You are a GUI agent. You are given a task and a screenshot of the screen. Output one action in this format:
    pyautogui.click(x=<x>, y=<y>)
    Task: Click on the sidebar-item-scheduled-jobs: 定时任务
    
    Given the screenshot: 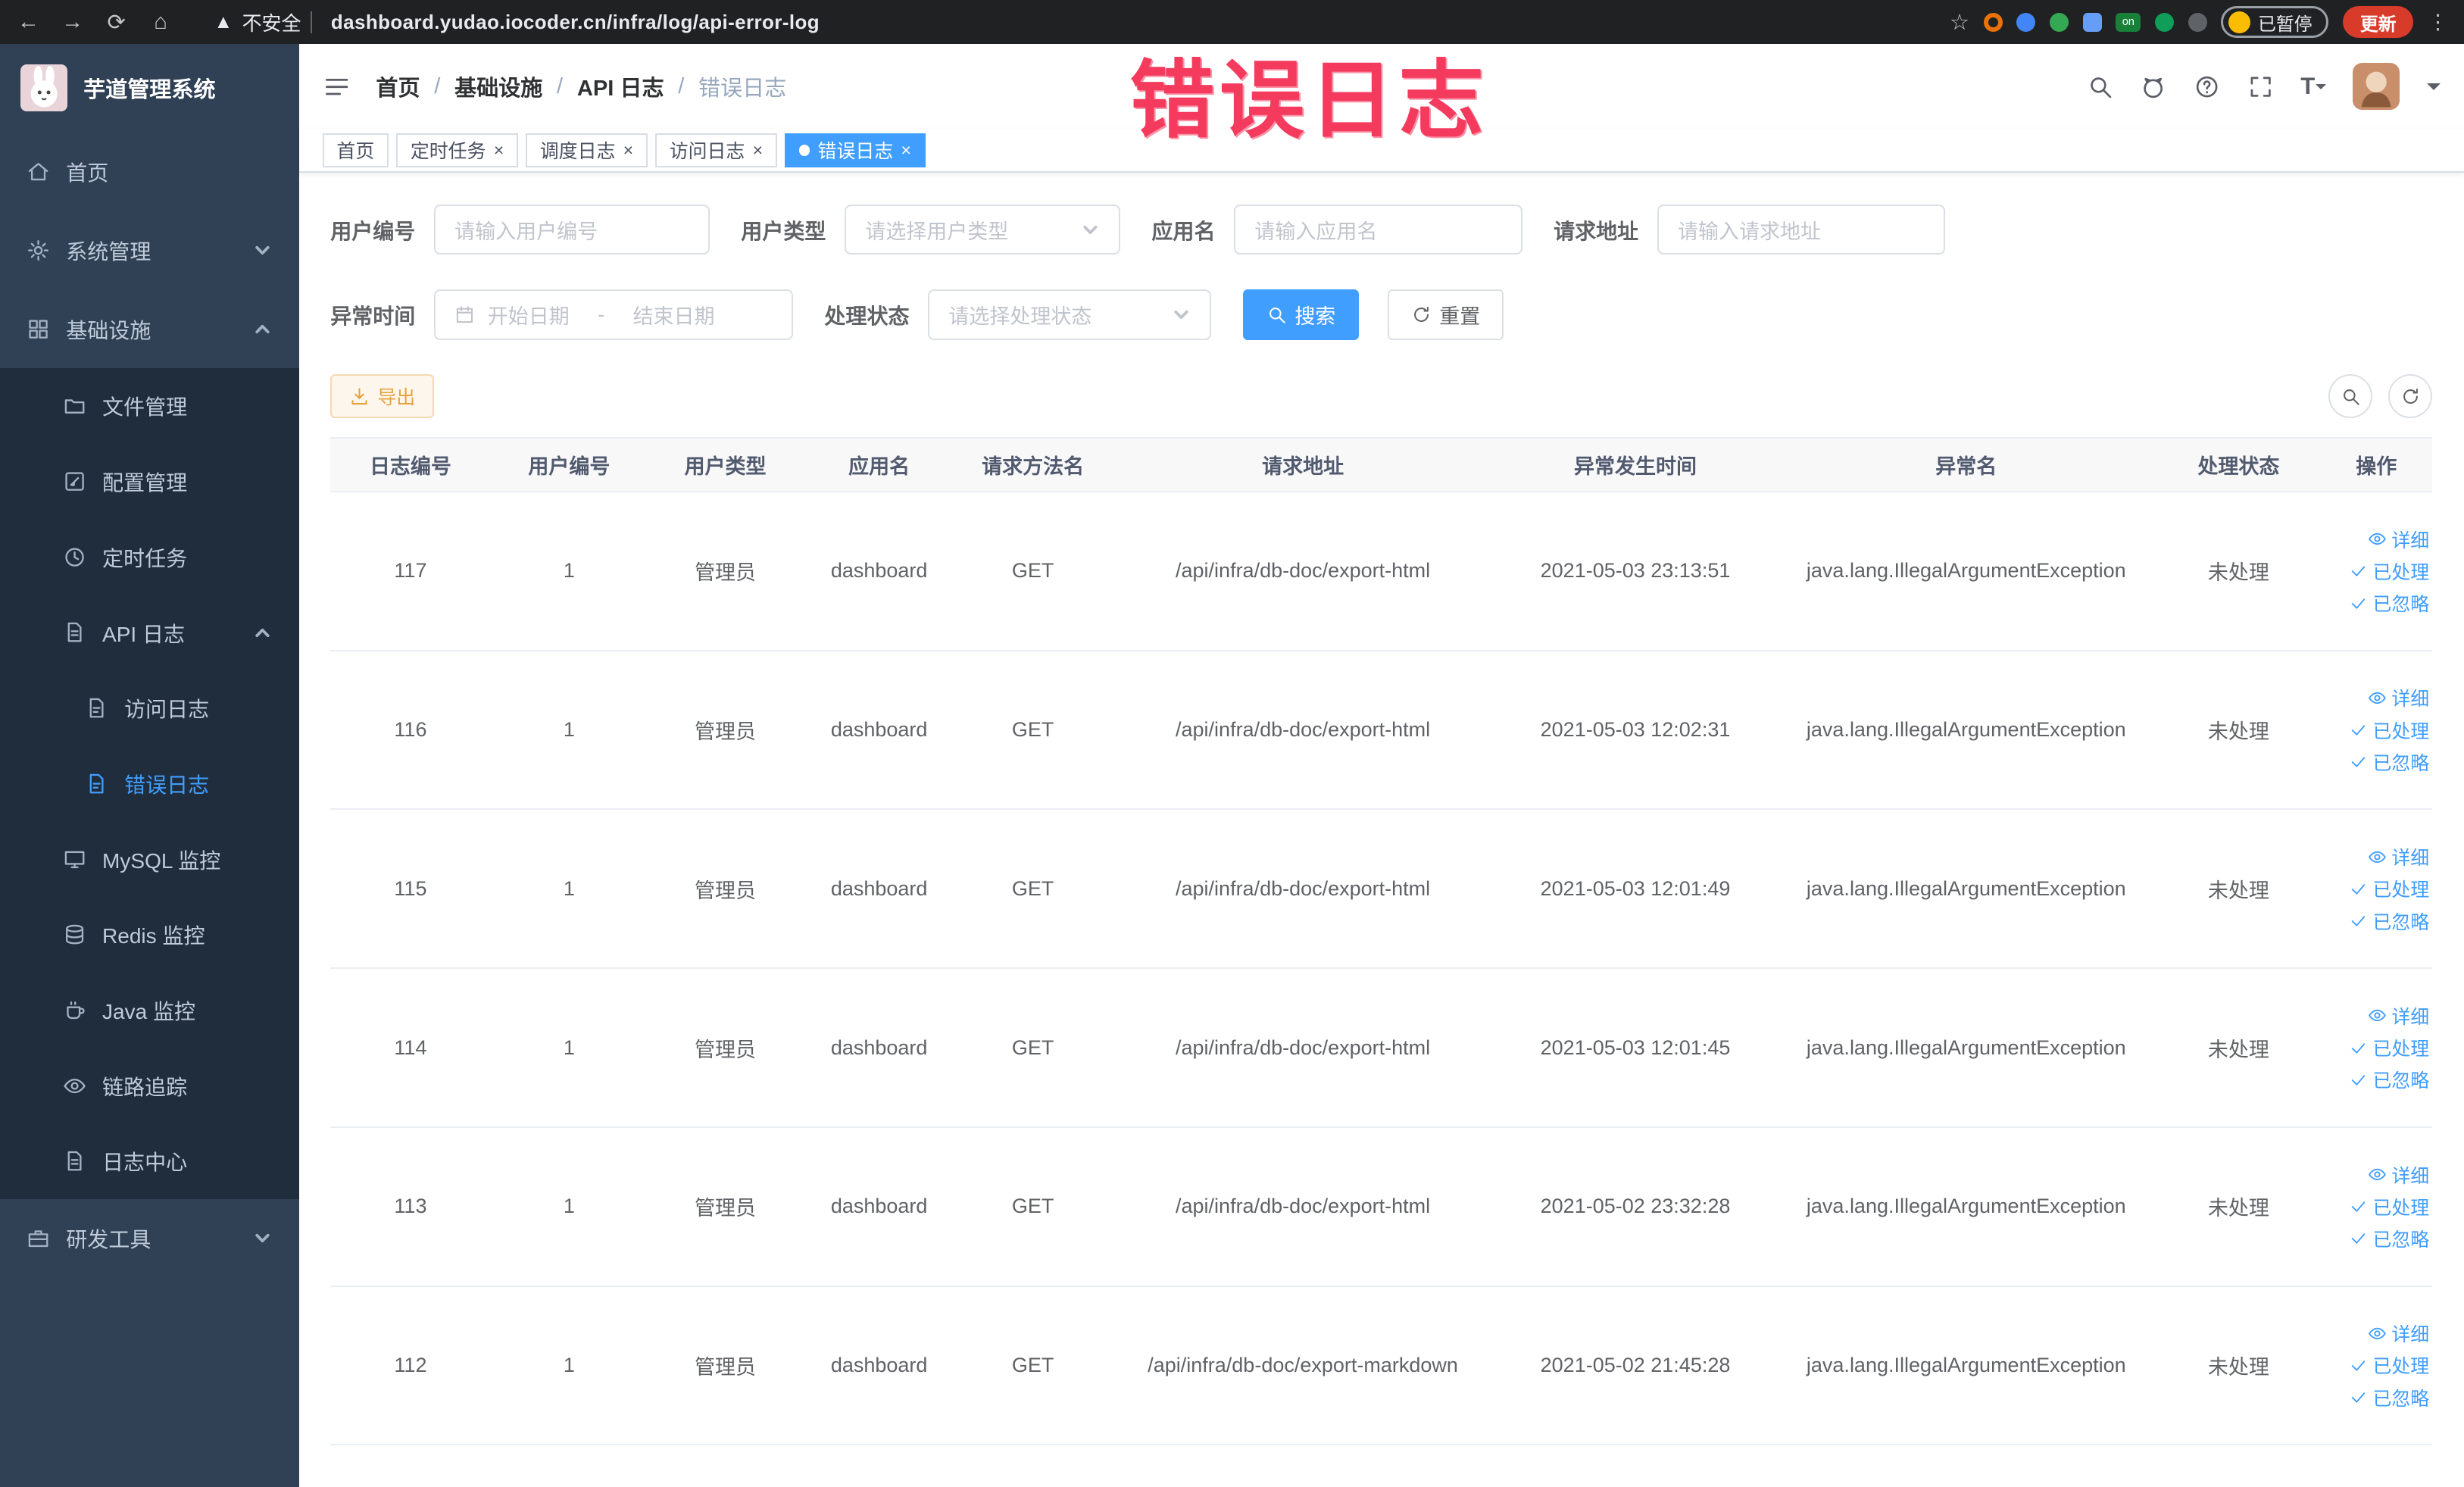 What is the action you would take?
    pyautogui.click(x=149, y=557)
    